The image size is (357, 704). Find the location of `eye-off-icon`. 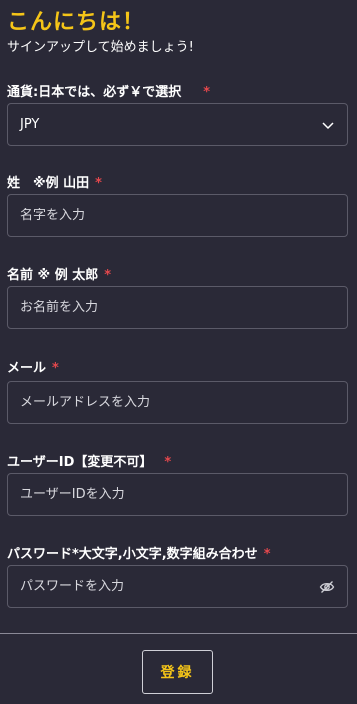

eye-off-icon is located at coordinates (327, 587).